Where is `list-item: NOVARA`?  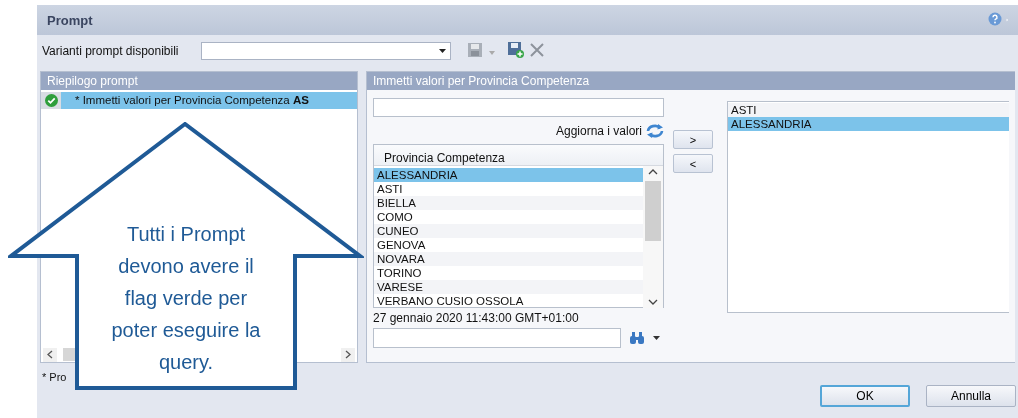 list-item: NOVARA is located at coordinates (508, 259).